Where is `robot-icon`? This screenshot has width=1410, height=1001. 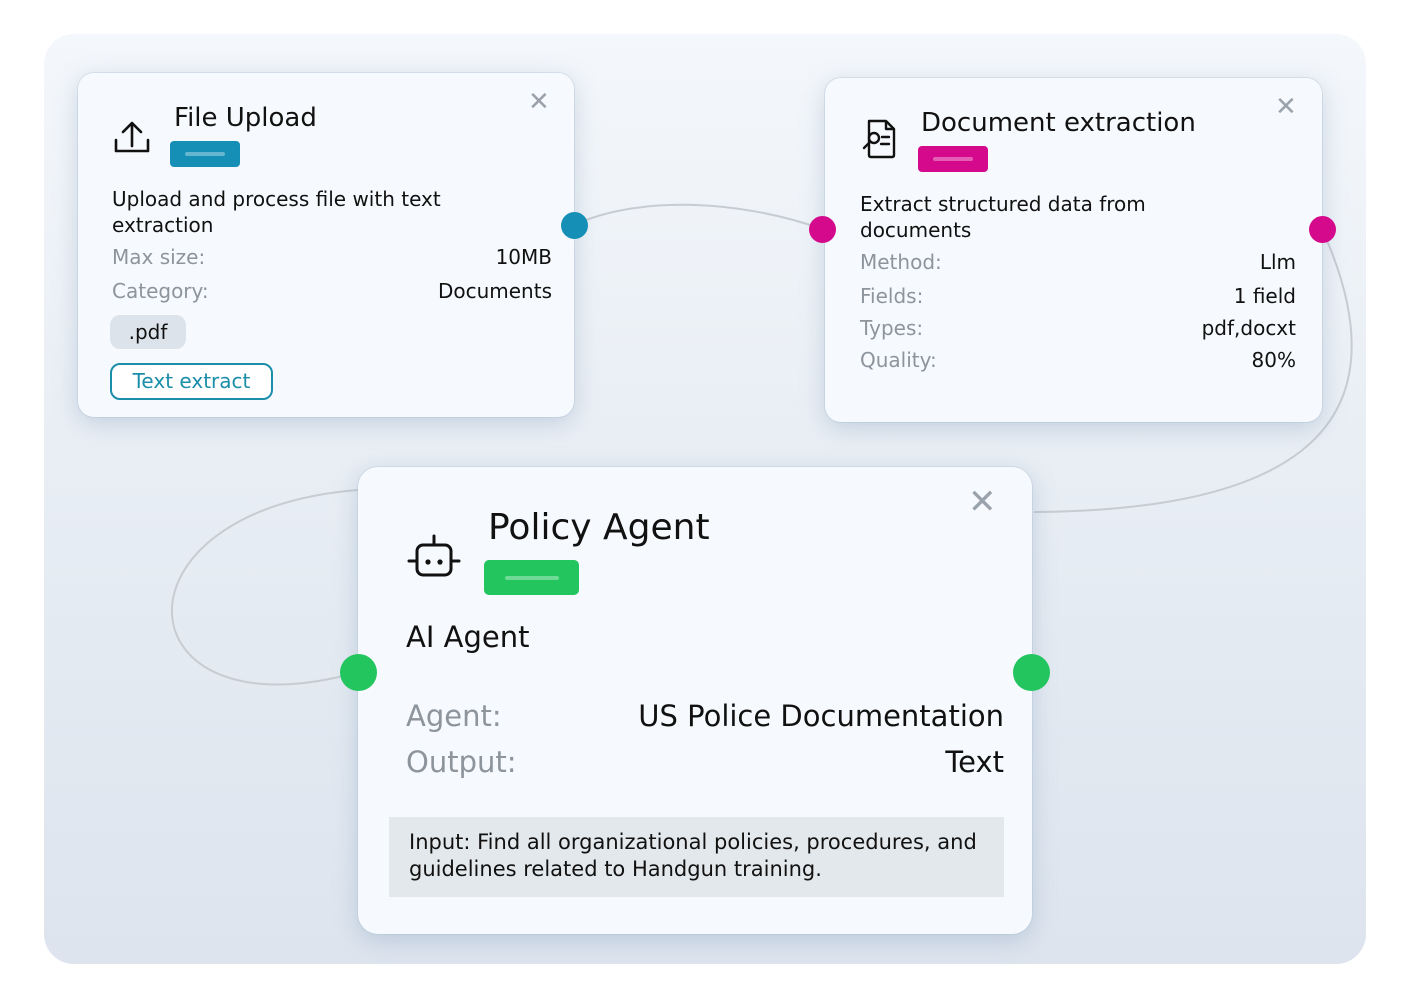 robot-icon is located at coordinates (434, 559).